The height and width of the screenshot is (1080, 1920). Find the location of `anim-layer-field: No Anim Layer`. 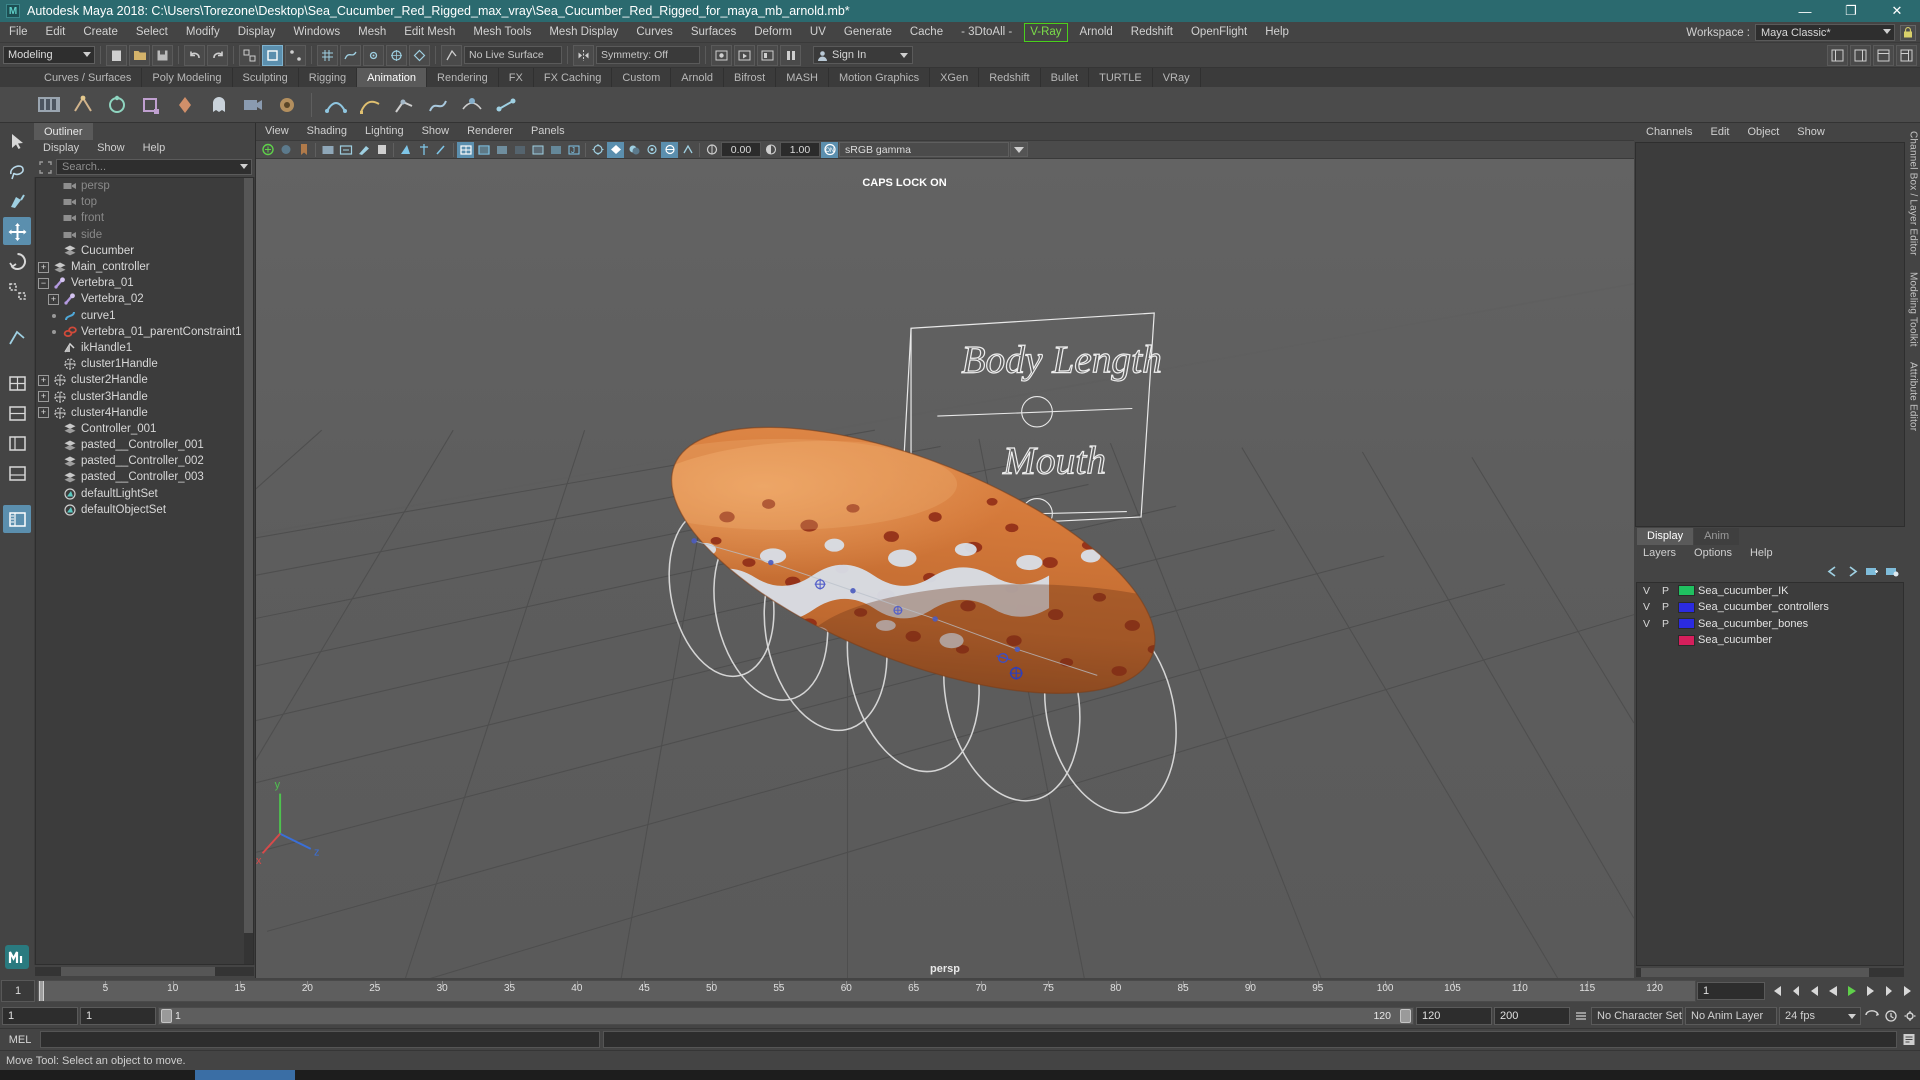

anim-layer-field: No Anim Layer is located at coordinates (1731, 1016).